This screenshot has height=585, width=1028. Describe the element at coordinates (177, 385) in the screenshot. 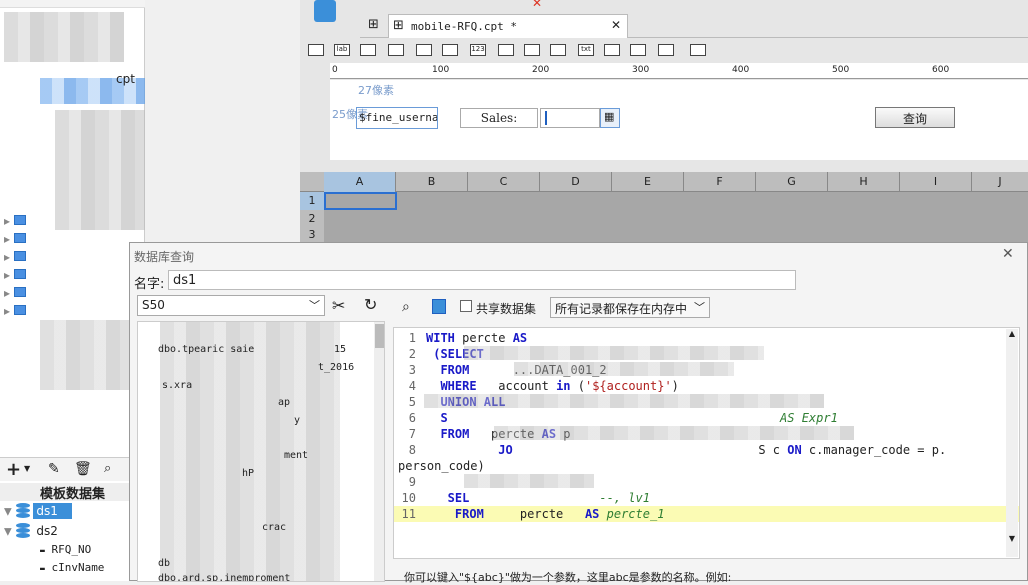

I see `table-item: s.xra` at that location.